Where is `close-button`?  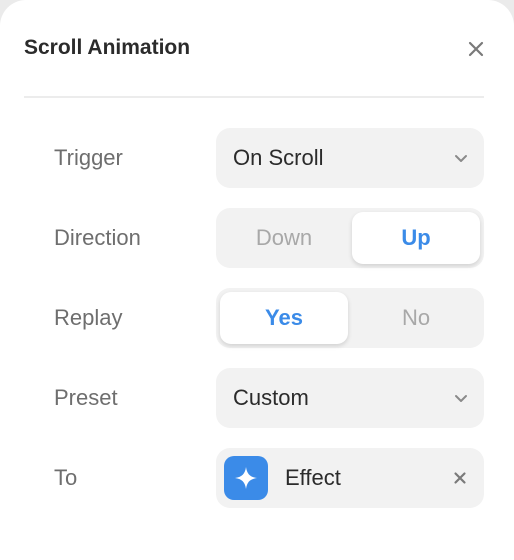
close-button is located at coordinates (476, 49).